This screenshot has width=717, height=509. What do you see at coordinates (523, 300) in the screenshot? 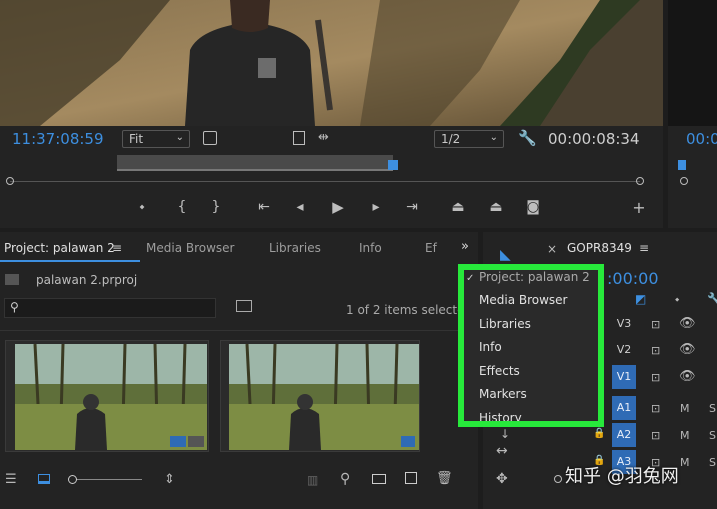
I see `menu-item-media-browser: Media Browser` at bounding box center [523, 300].